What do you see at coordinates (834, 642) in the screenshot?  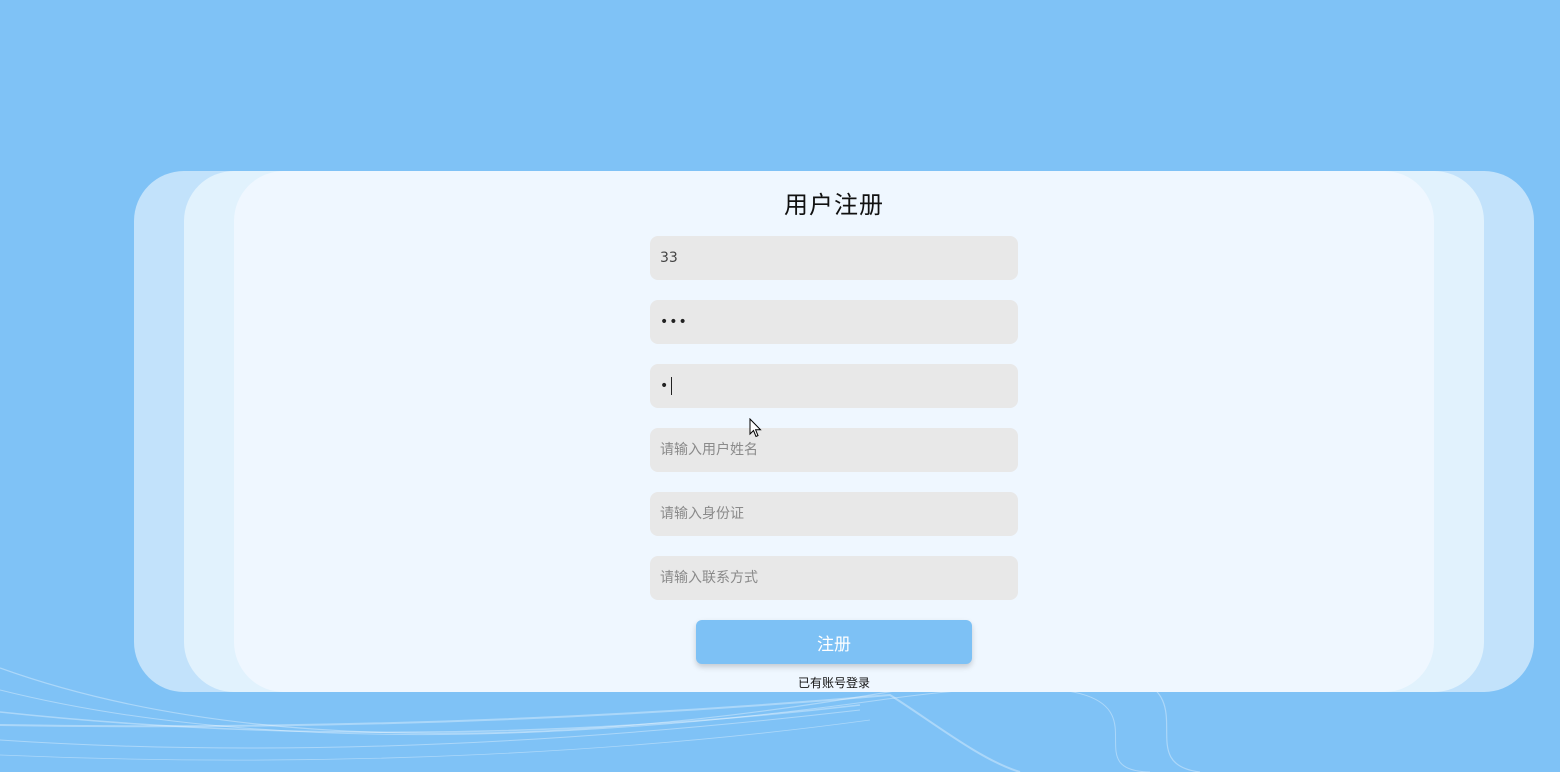 I see `register-button: 注册` at bounding box center [834, 642].